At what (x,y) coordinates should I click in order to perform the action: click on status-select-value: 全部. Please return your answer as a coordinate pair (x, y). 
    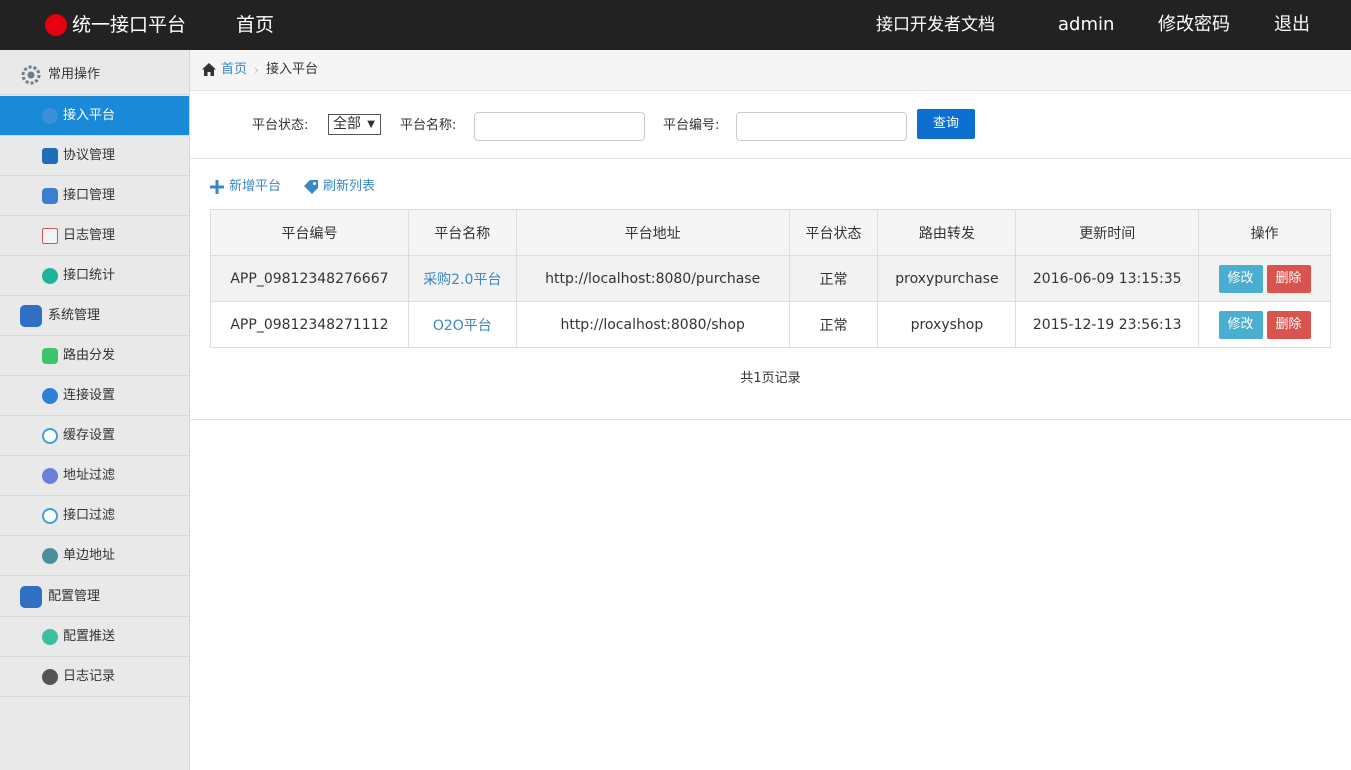
    Looking at the image, I should click on (347, 124).